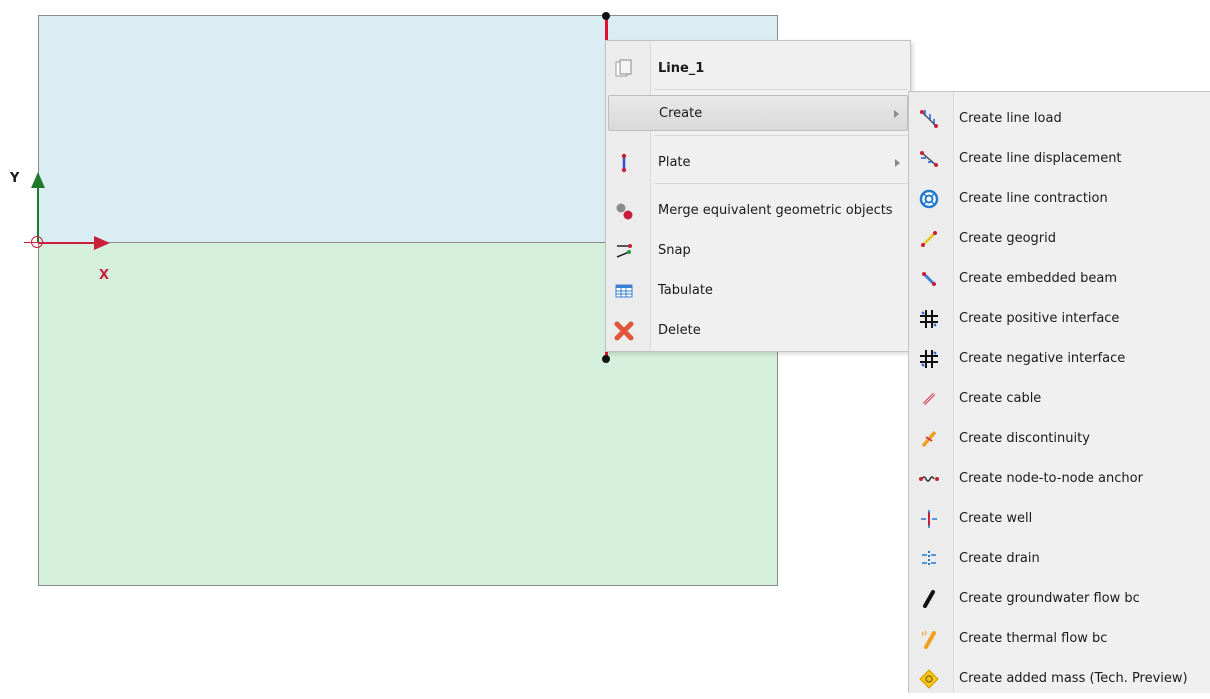 This screenshot has height=699, width=1210. I want to click on menu-item-create: Create, so click(758, 113).